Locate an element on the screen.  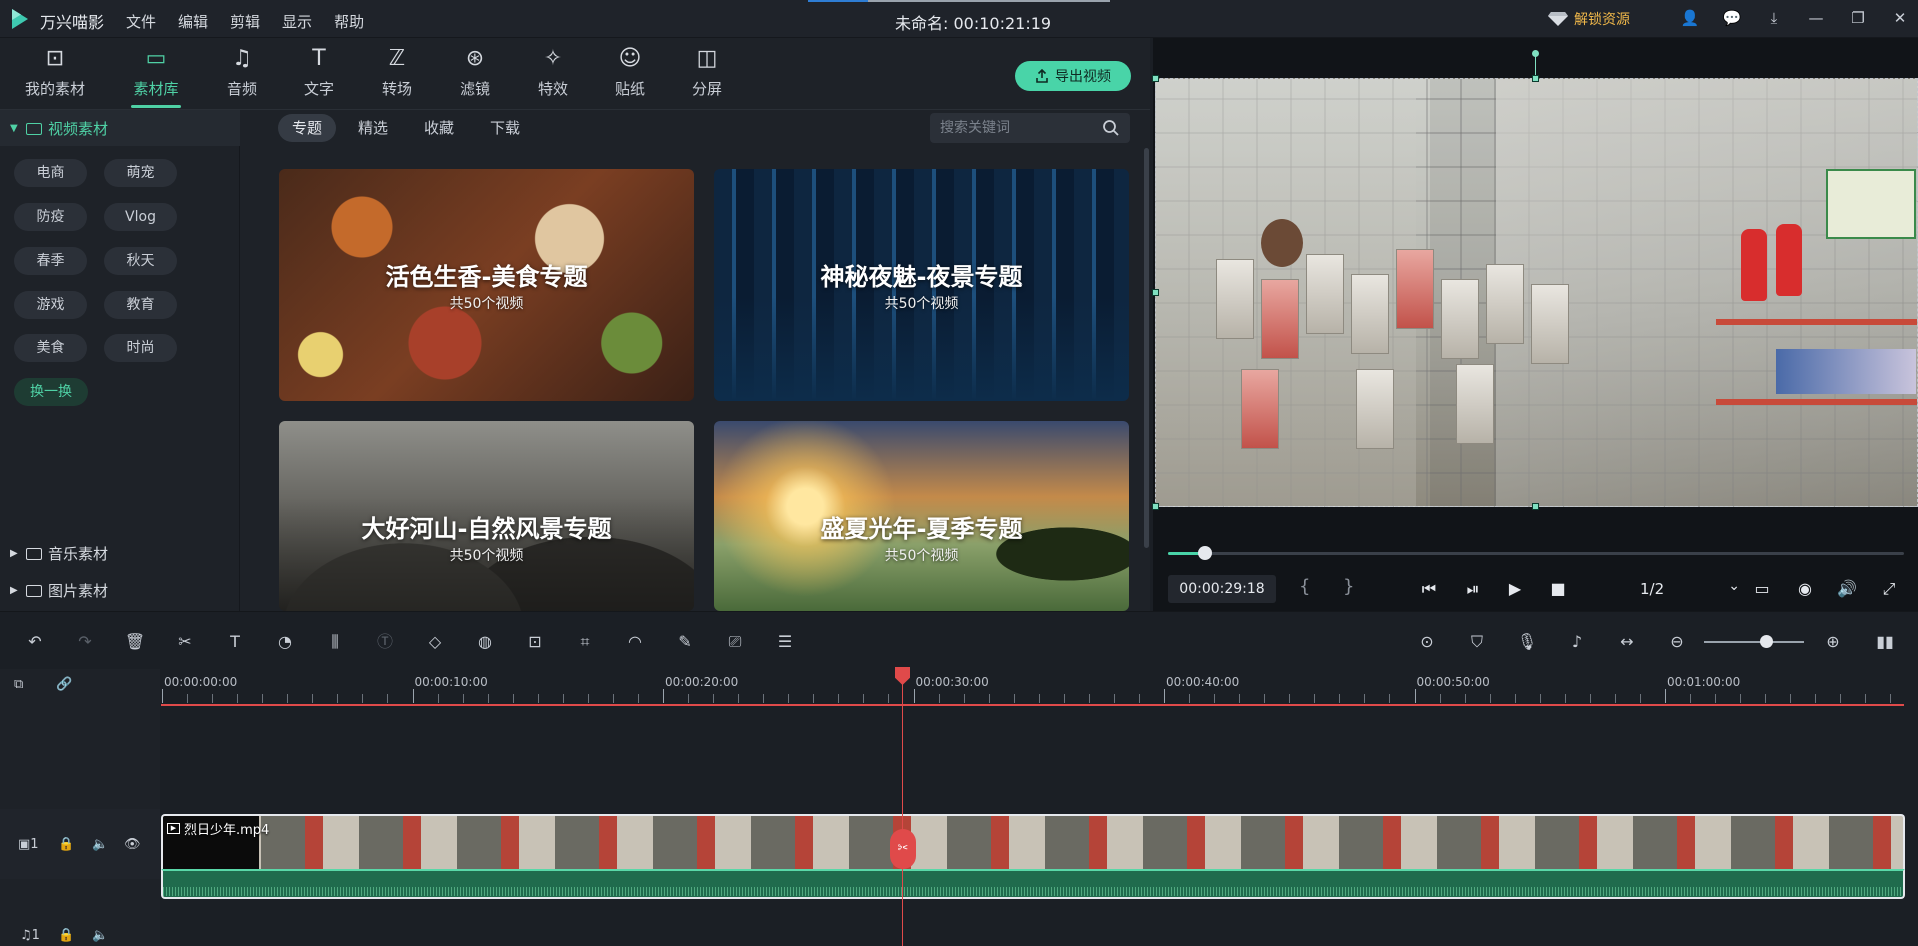
marker-icon: ⛉ is located at coordinates (1477, 642).